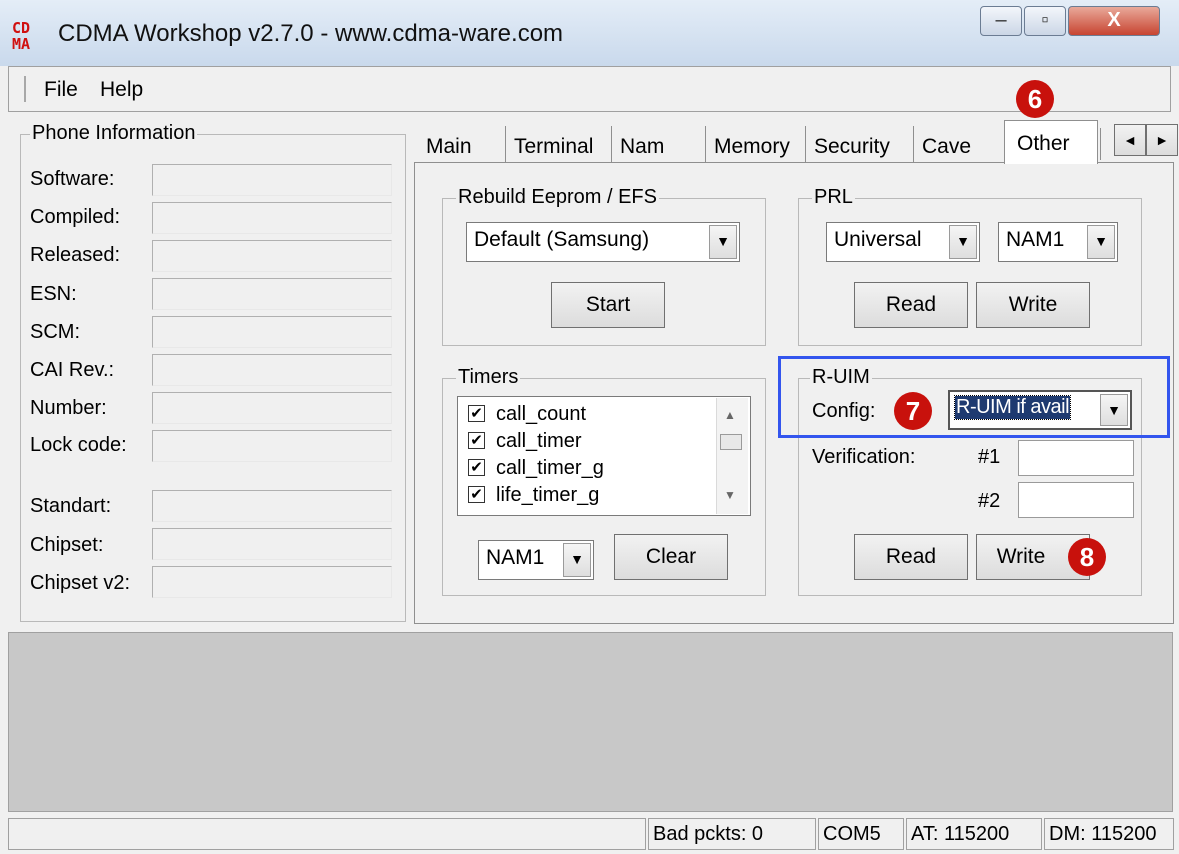 This screenshot has width=1179, height=854. I want to click on minimize-icon: –, so click(1001, 20).